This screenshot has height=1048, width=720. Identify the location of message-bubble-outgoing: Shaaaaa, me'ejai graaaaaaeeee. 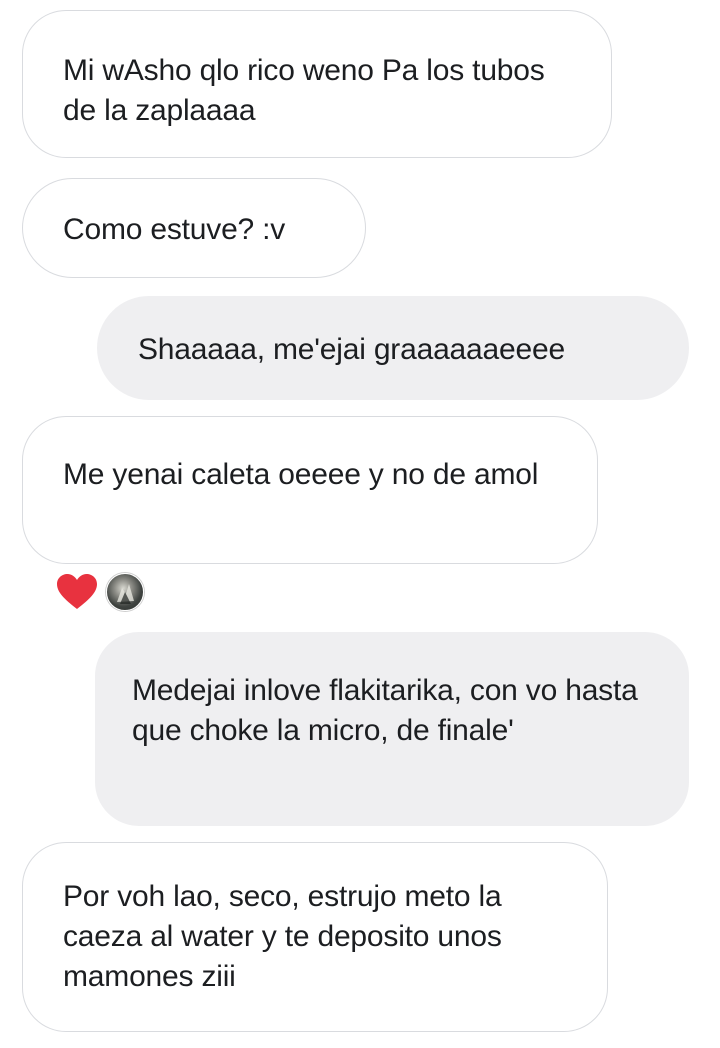
(393, 348).